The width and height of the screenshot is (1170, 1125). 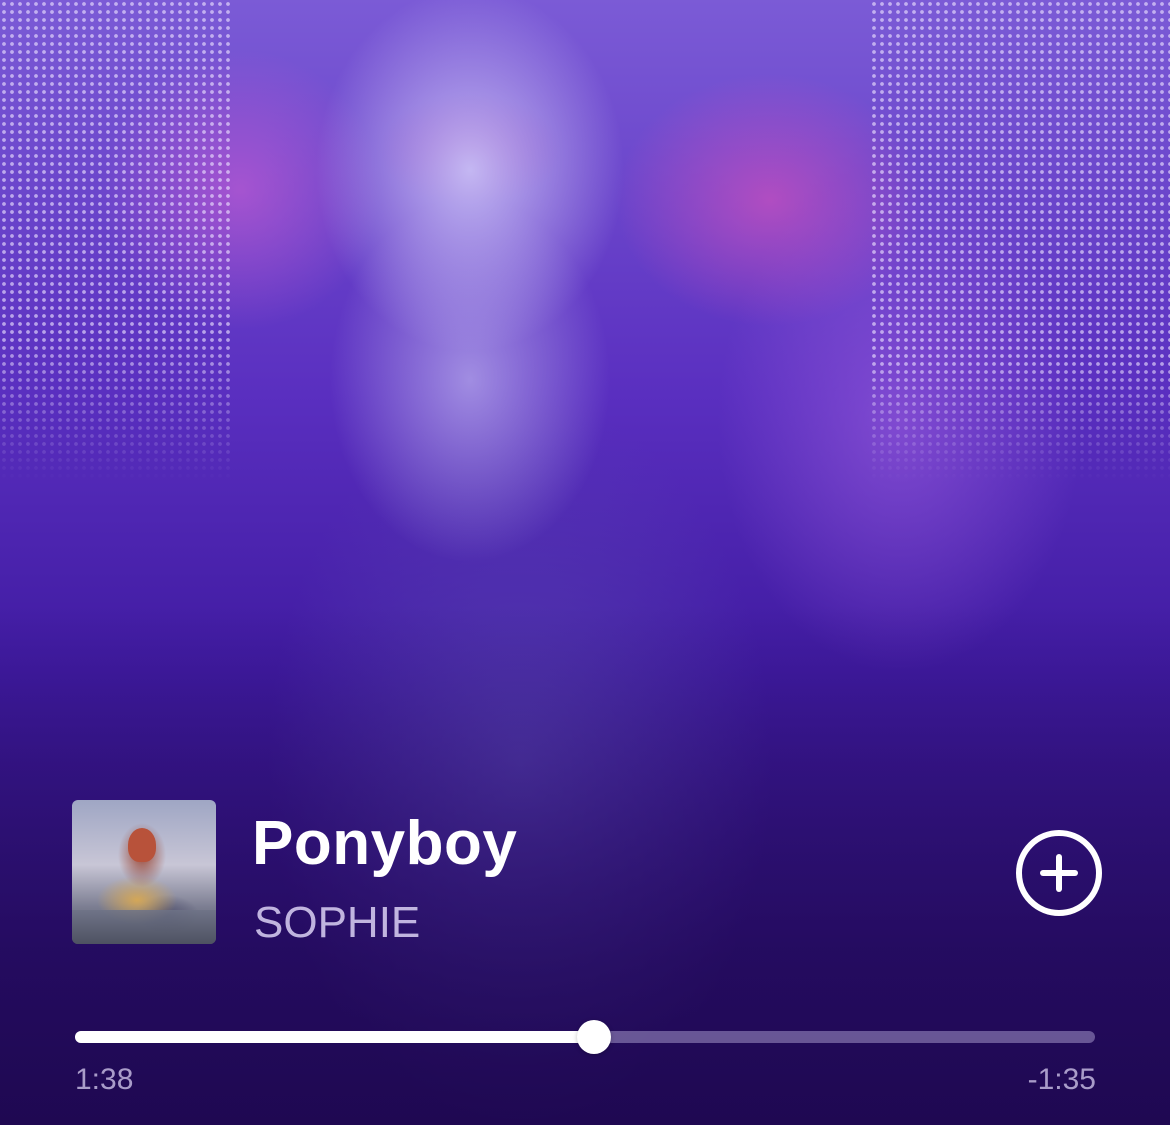 I want to click on elapsed-time: 1:38, so click(x=104, y=1079).